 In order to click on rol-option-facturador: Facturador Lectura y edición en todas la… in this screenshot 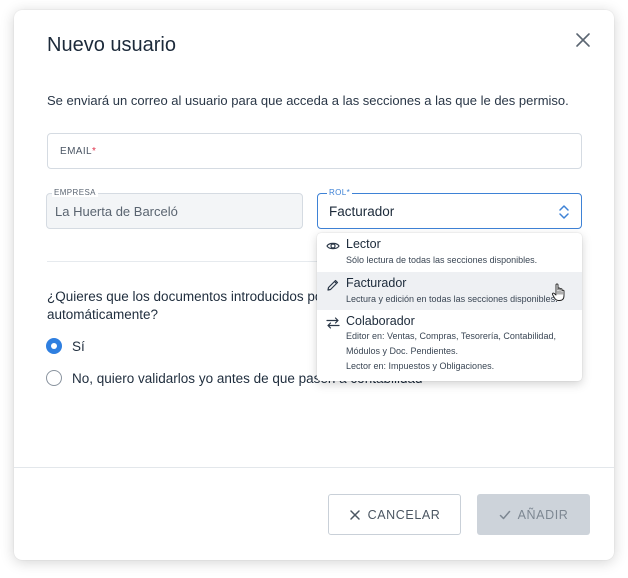, I will do `click(449, 291)`.